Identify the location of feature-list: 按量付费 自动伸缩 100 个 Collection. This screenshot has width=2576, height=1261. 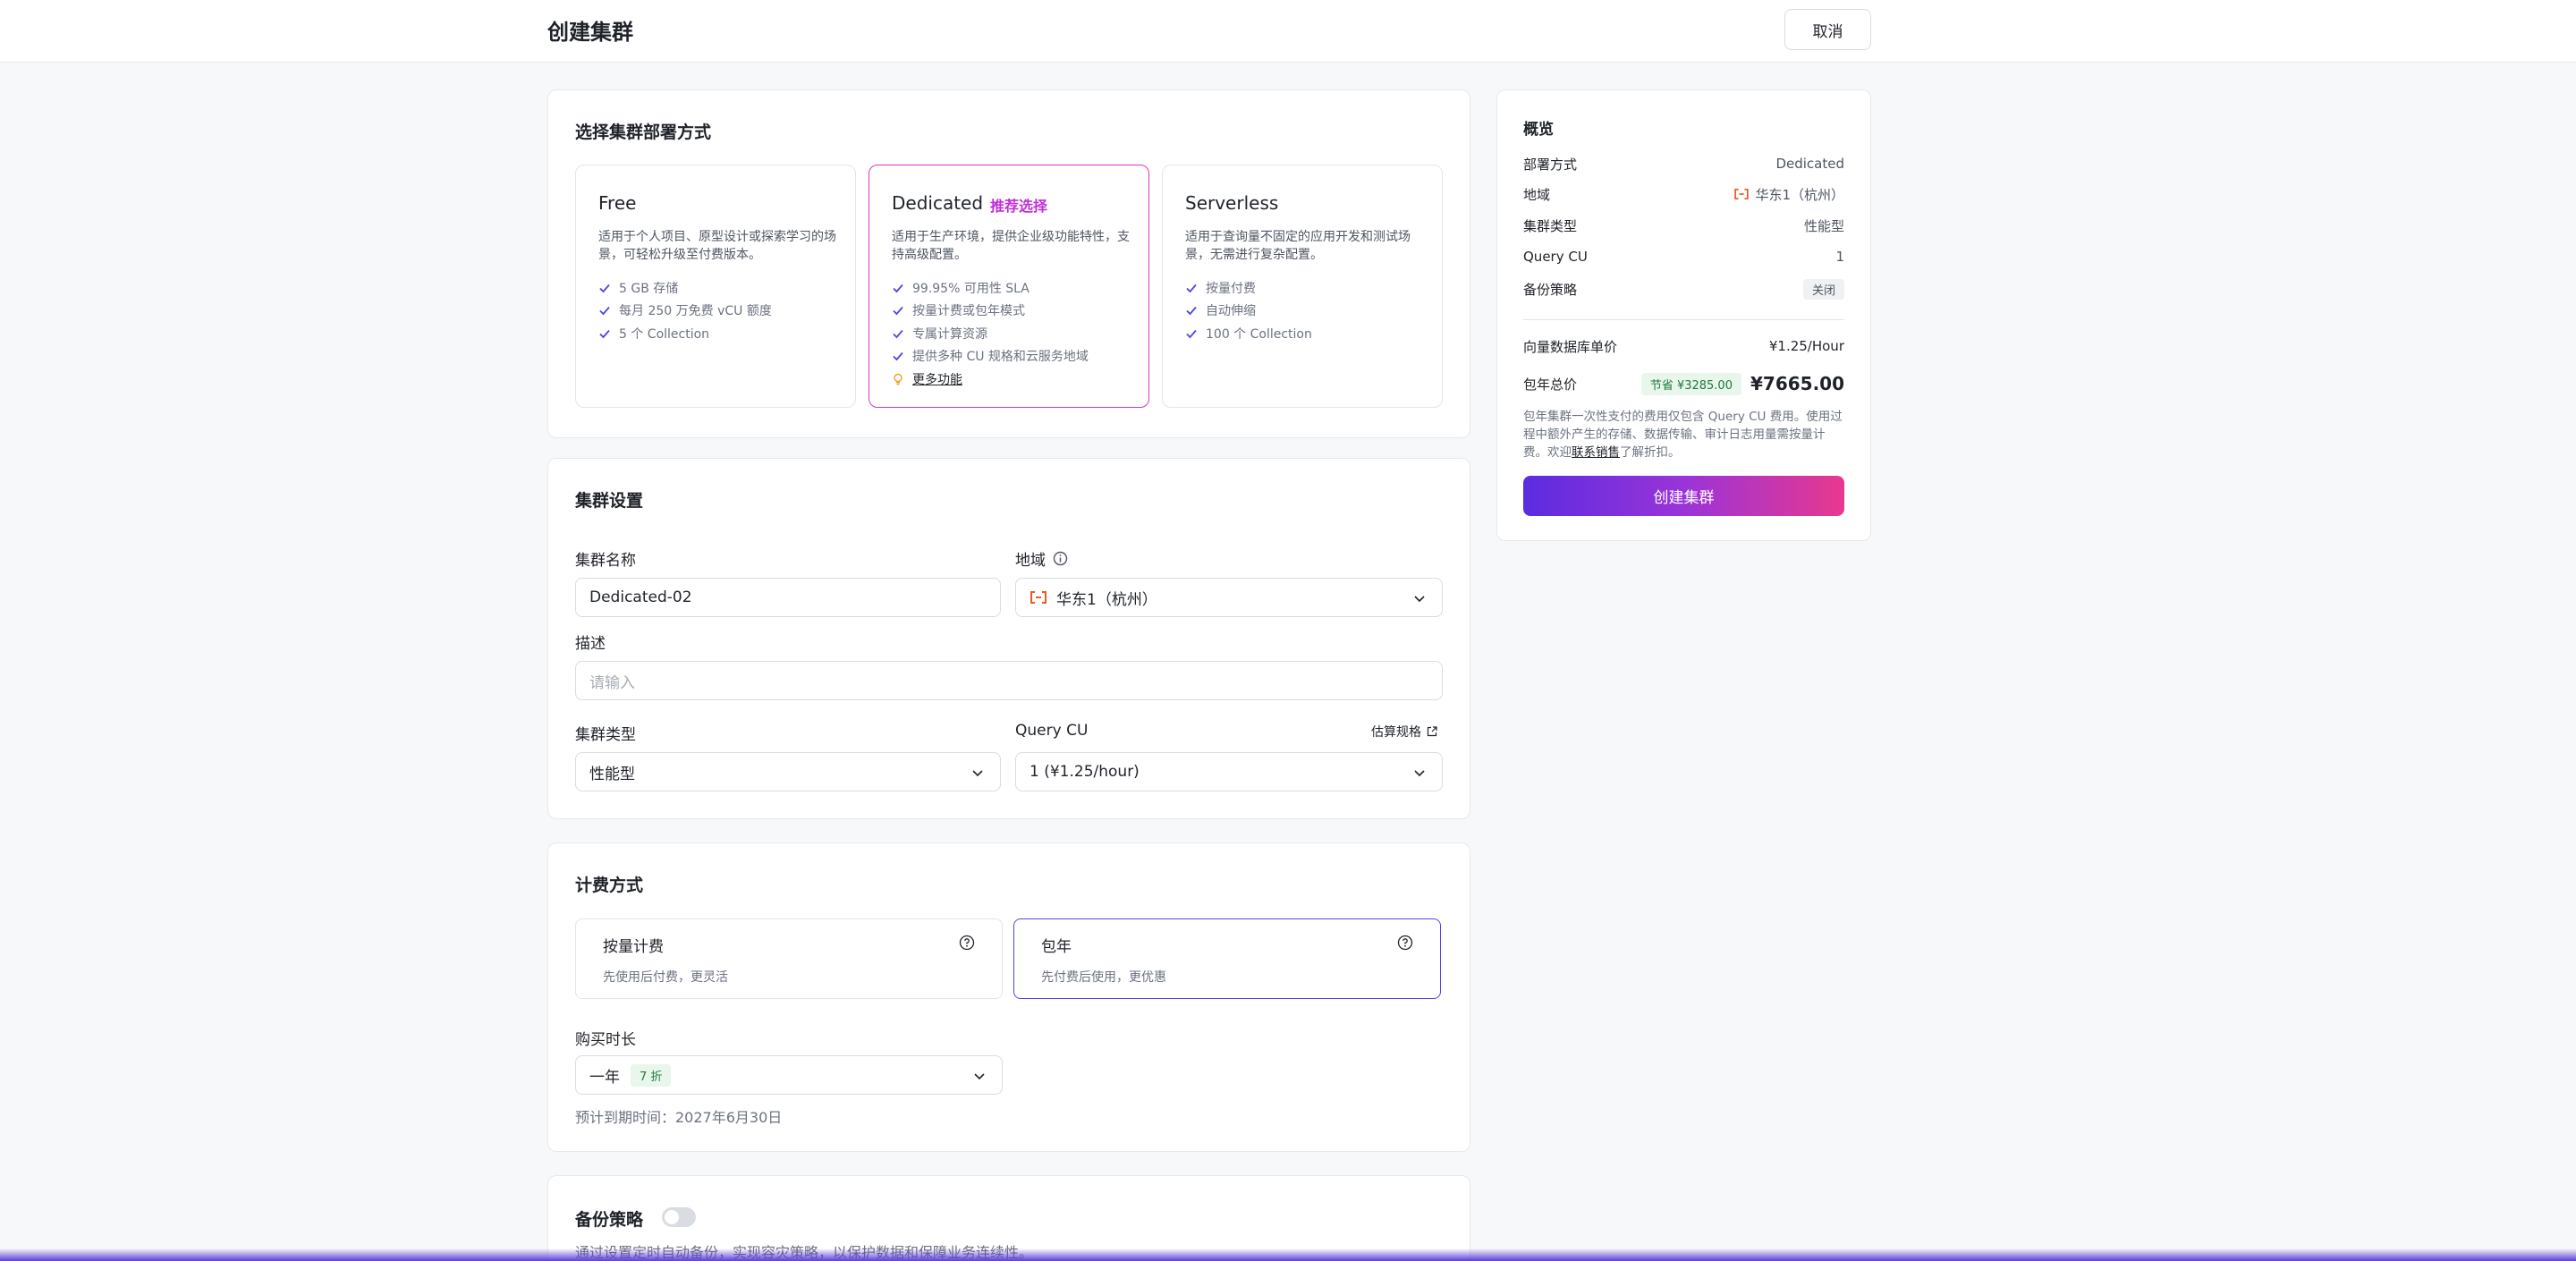
(1248, 310).